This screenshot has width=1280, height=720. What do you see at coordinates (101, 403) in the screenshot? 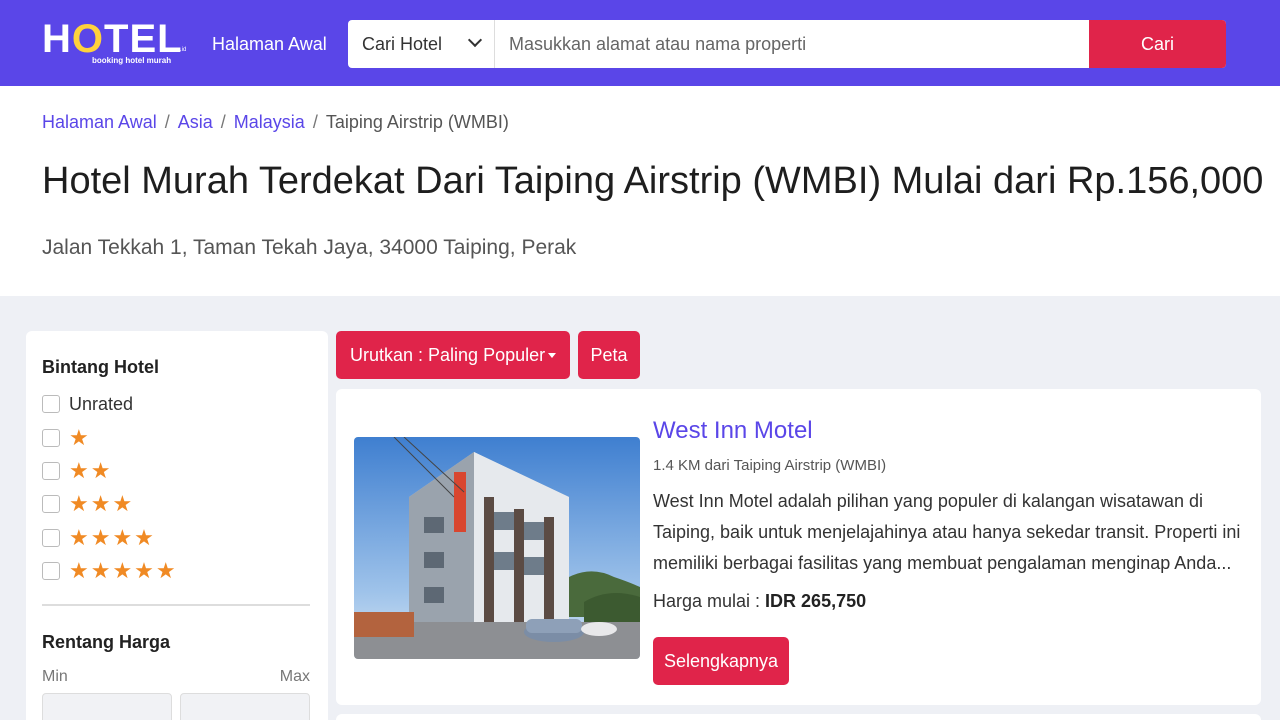
I see `unrated-label: Unrated` at bounding box center [101, 403].